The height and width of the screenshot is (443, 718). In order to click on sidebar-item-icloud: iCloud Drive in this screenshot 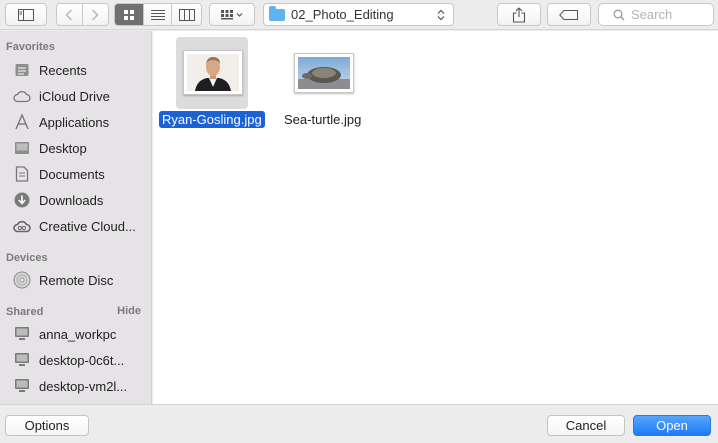, I will do `click(75, 96)`.